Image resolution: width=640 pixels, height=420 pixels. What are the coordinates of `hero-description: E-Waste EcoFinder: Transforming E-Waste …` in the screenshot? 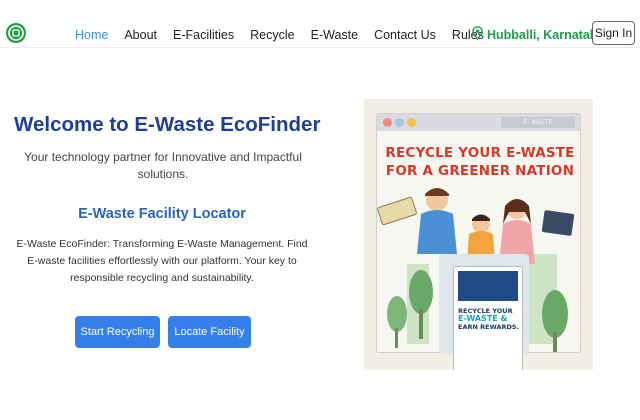 It's located at (162, 261).